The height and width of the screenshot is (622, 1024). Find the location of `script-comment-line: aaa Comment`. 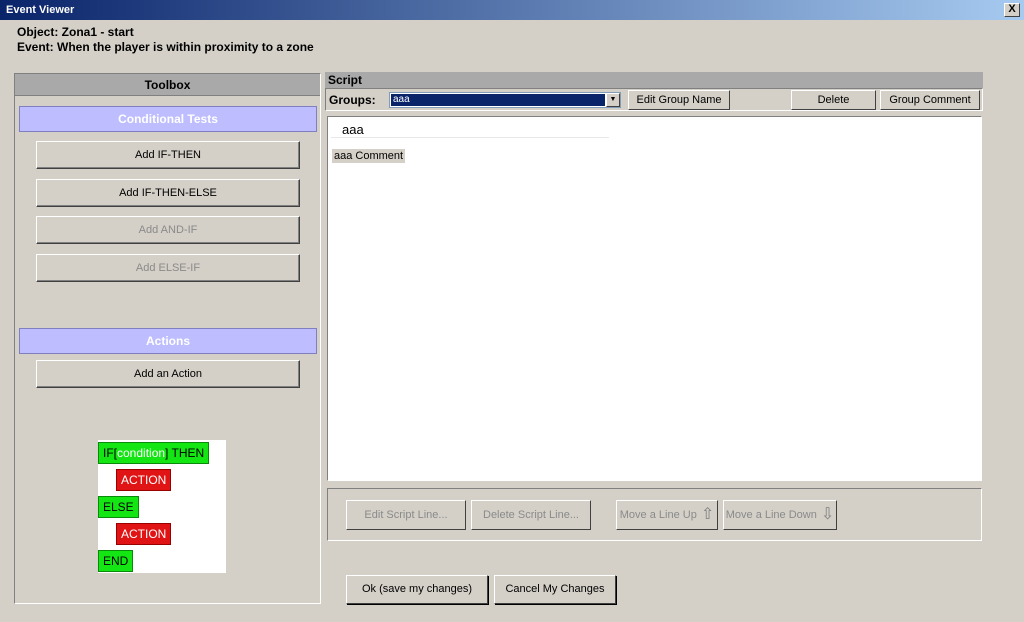

script-comment-line: aaa Comment is located at coordinates (369, 156).